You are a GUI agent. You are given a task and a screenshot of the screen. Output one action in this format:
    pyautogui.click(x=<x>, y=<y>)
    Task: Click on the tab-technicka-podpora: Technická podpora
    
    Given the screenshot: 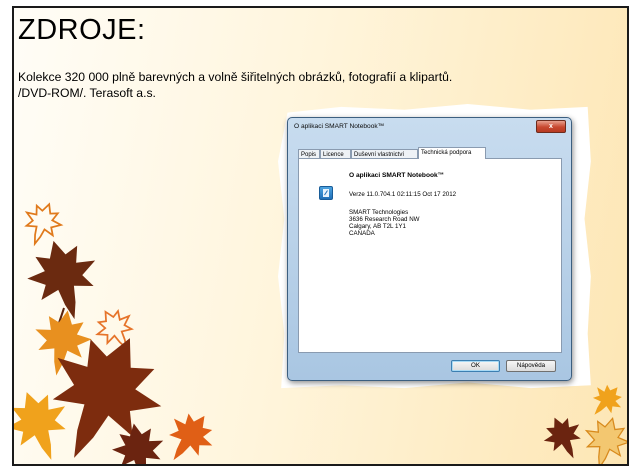 What is the action you would take?
    pyautogui.click(x=452, y=153)
    